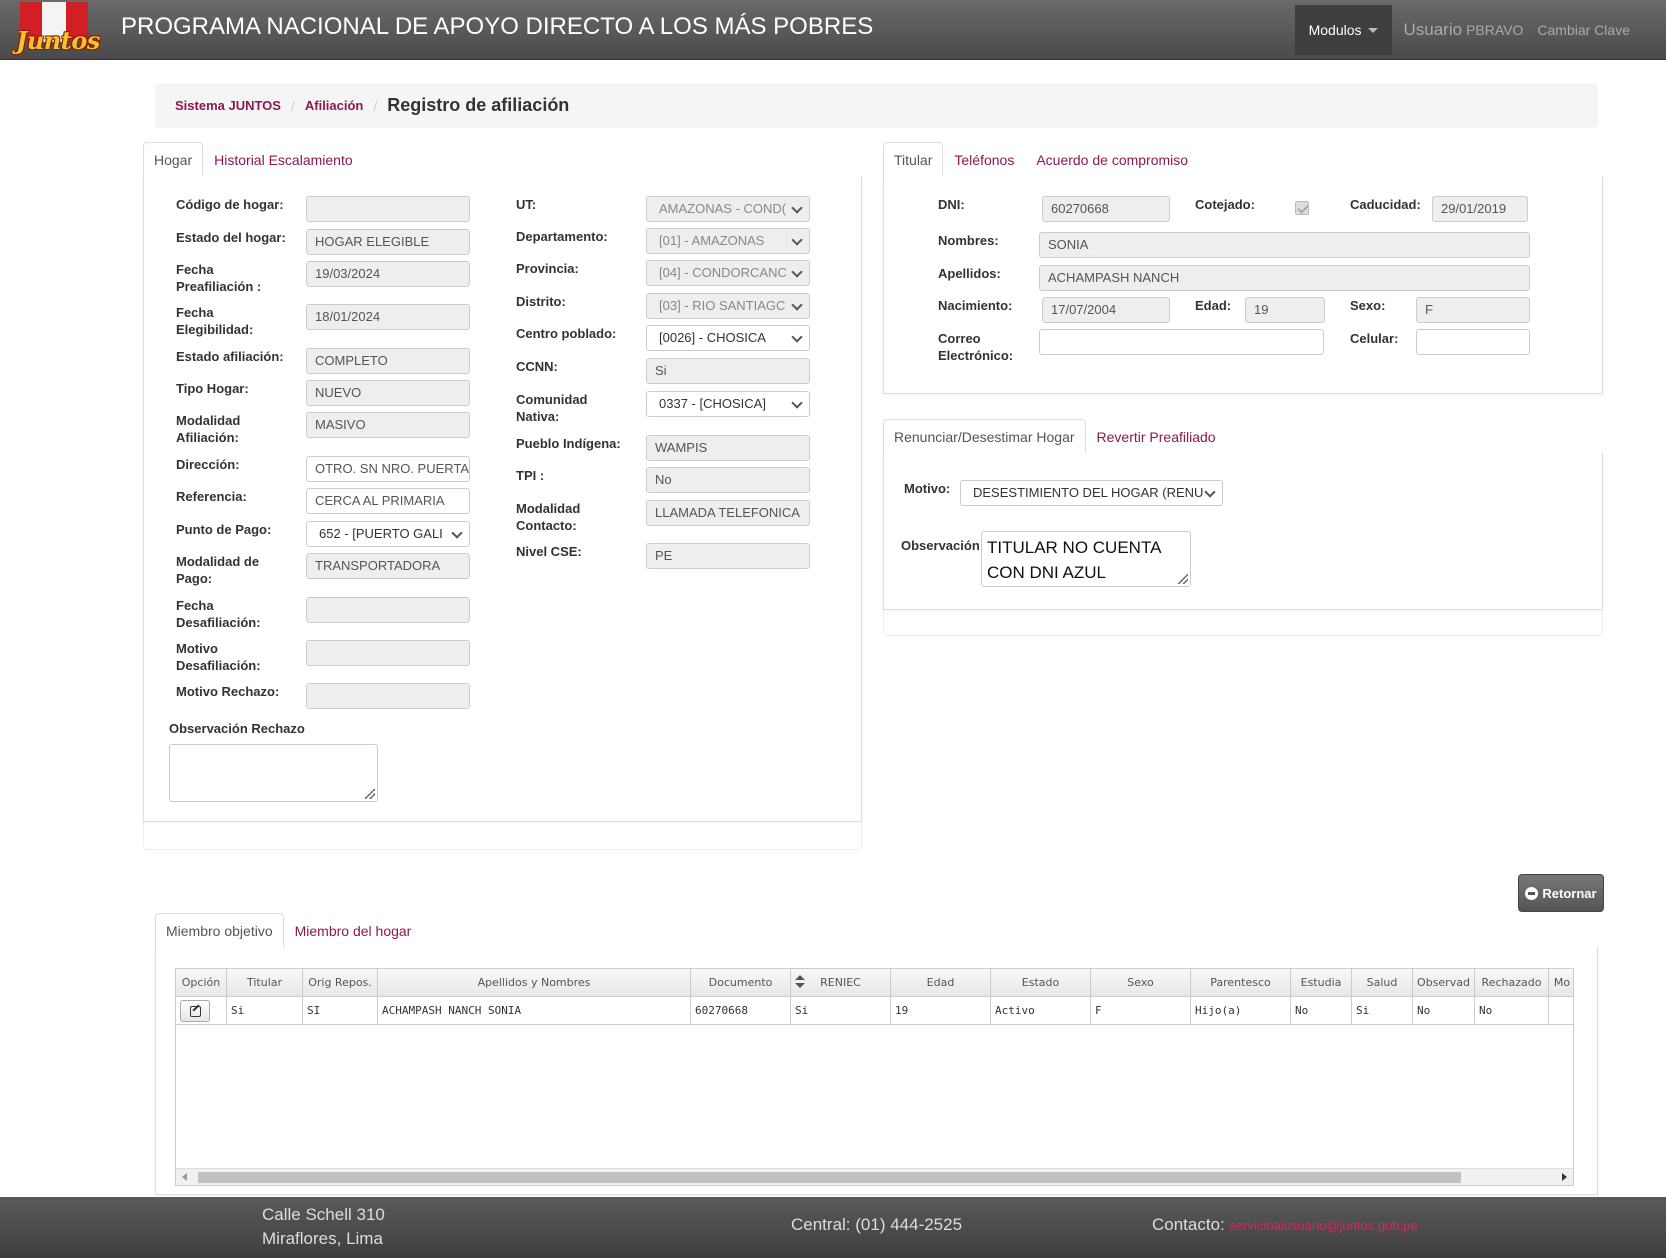  What do you see at coordinates (1141, 983) in the screenshot?
I see `col-header-sexo: Sexo` at bounding box center [1141, 983].